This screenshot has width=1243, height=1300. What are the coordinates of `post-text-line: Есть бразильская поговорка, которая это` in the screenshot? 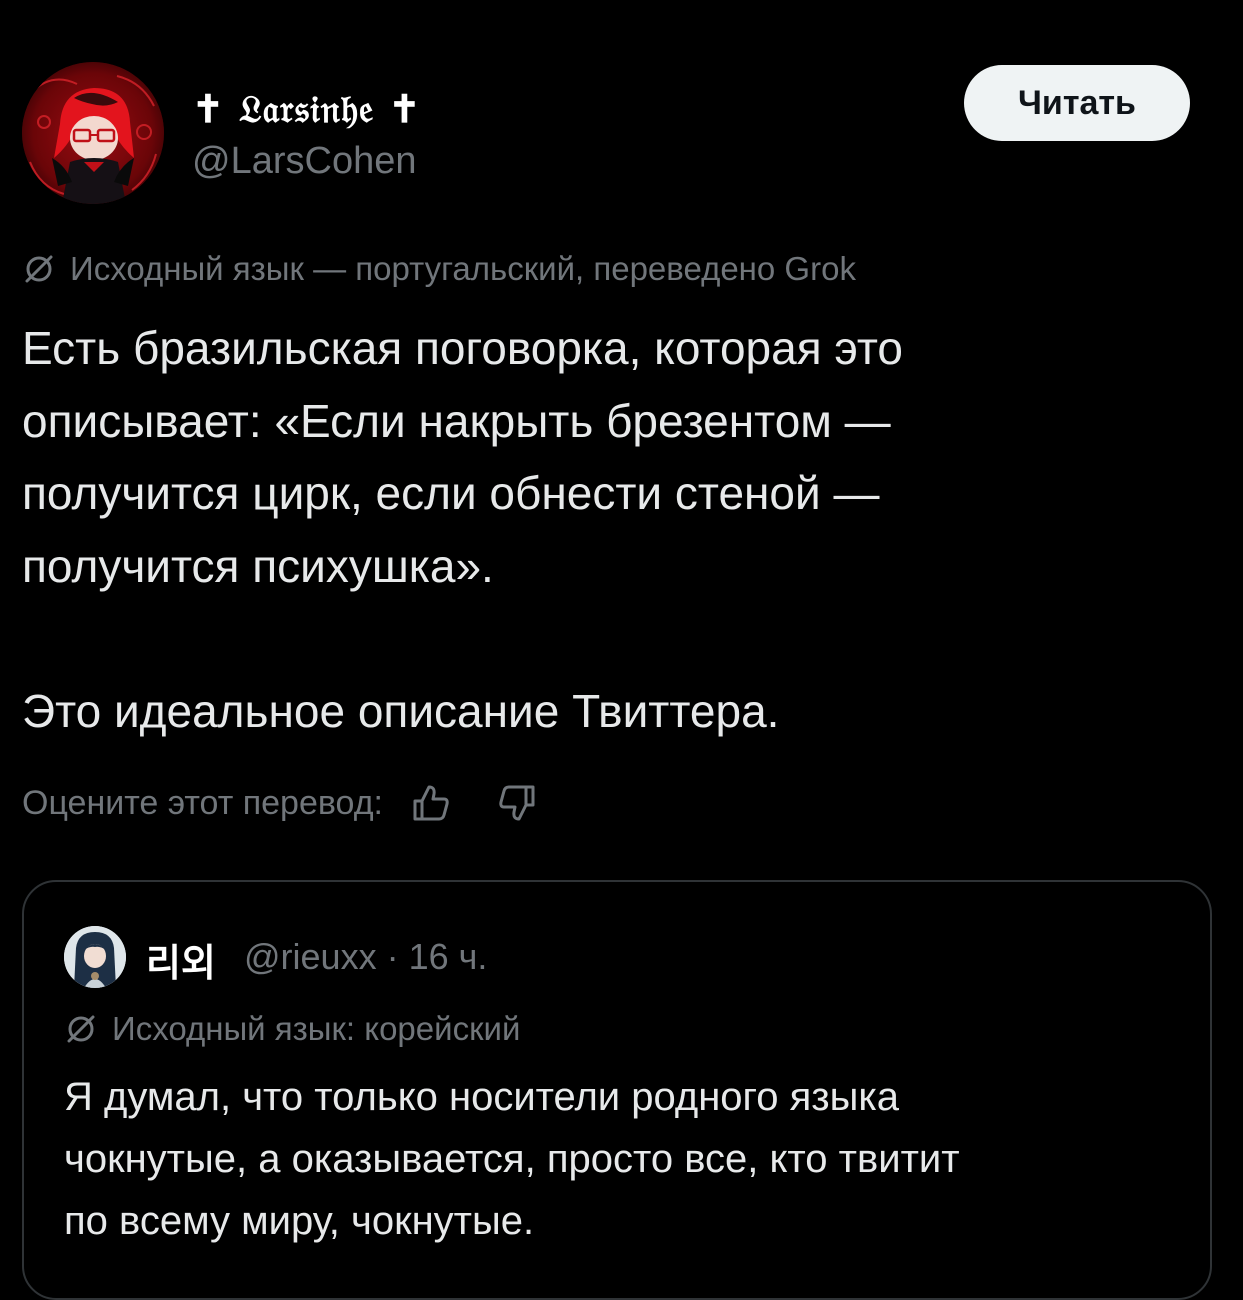 It's located at (462, 348).